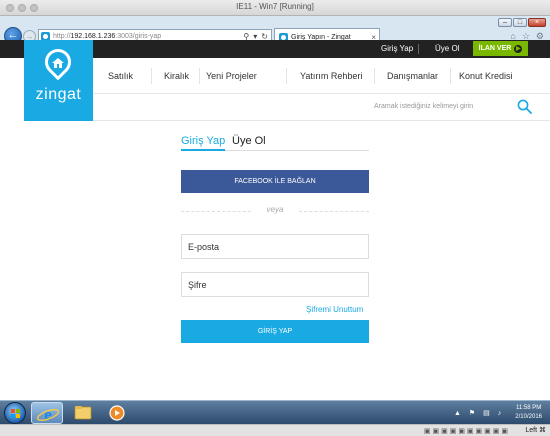  I want to click on search-icon, so click(524, 106).